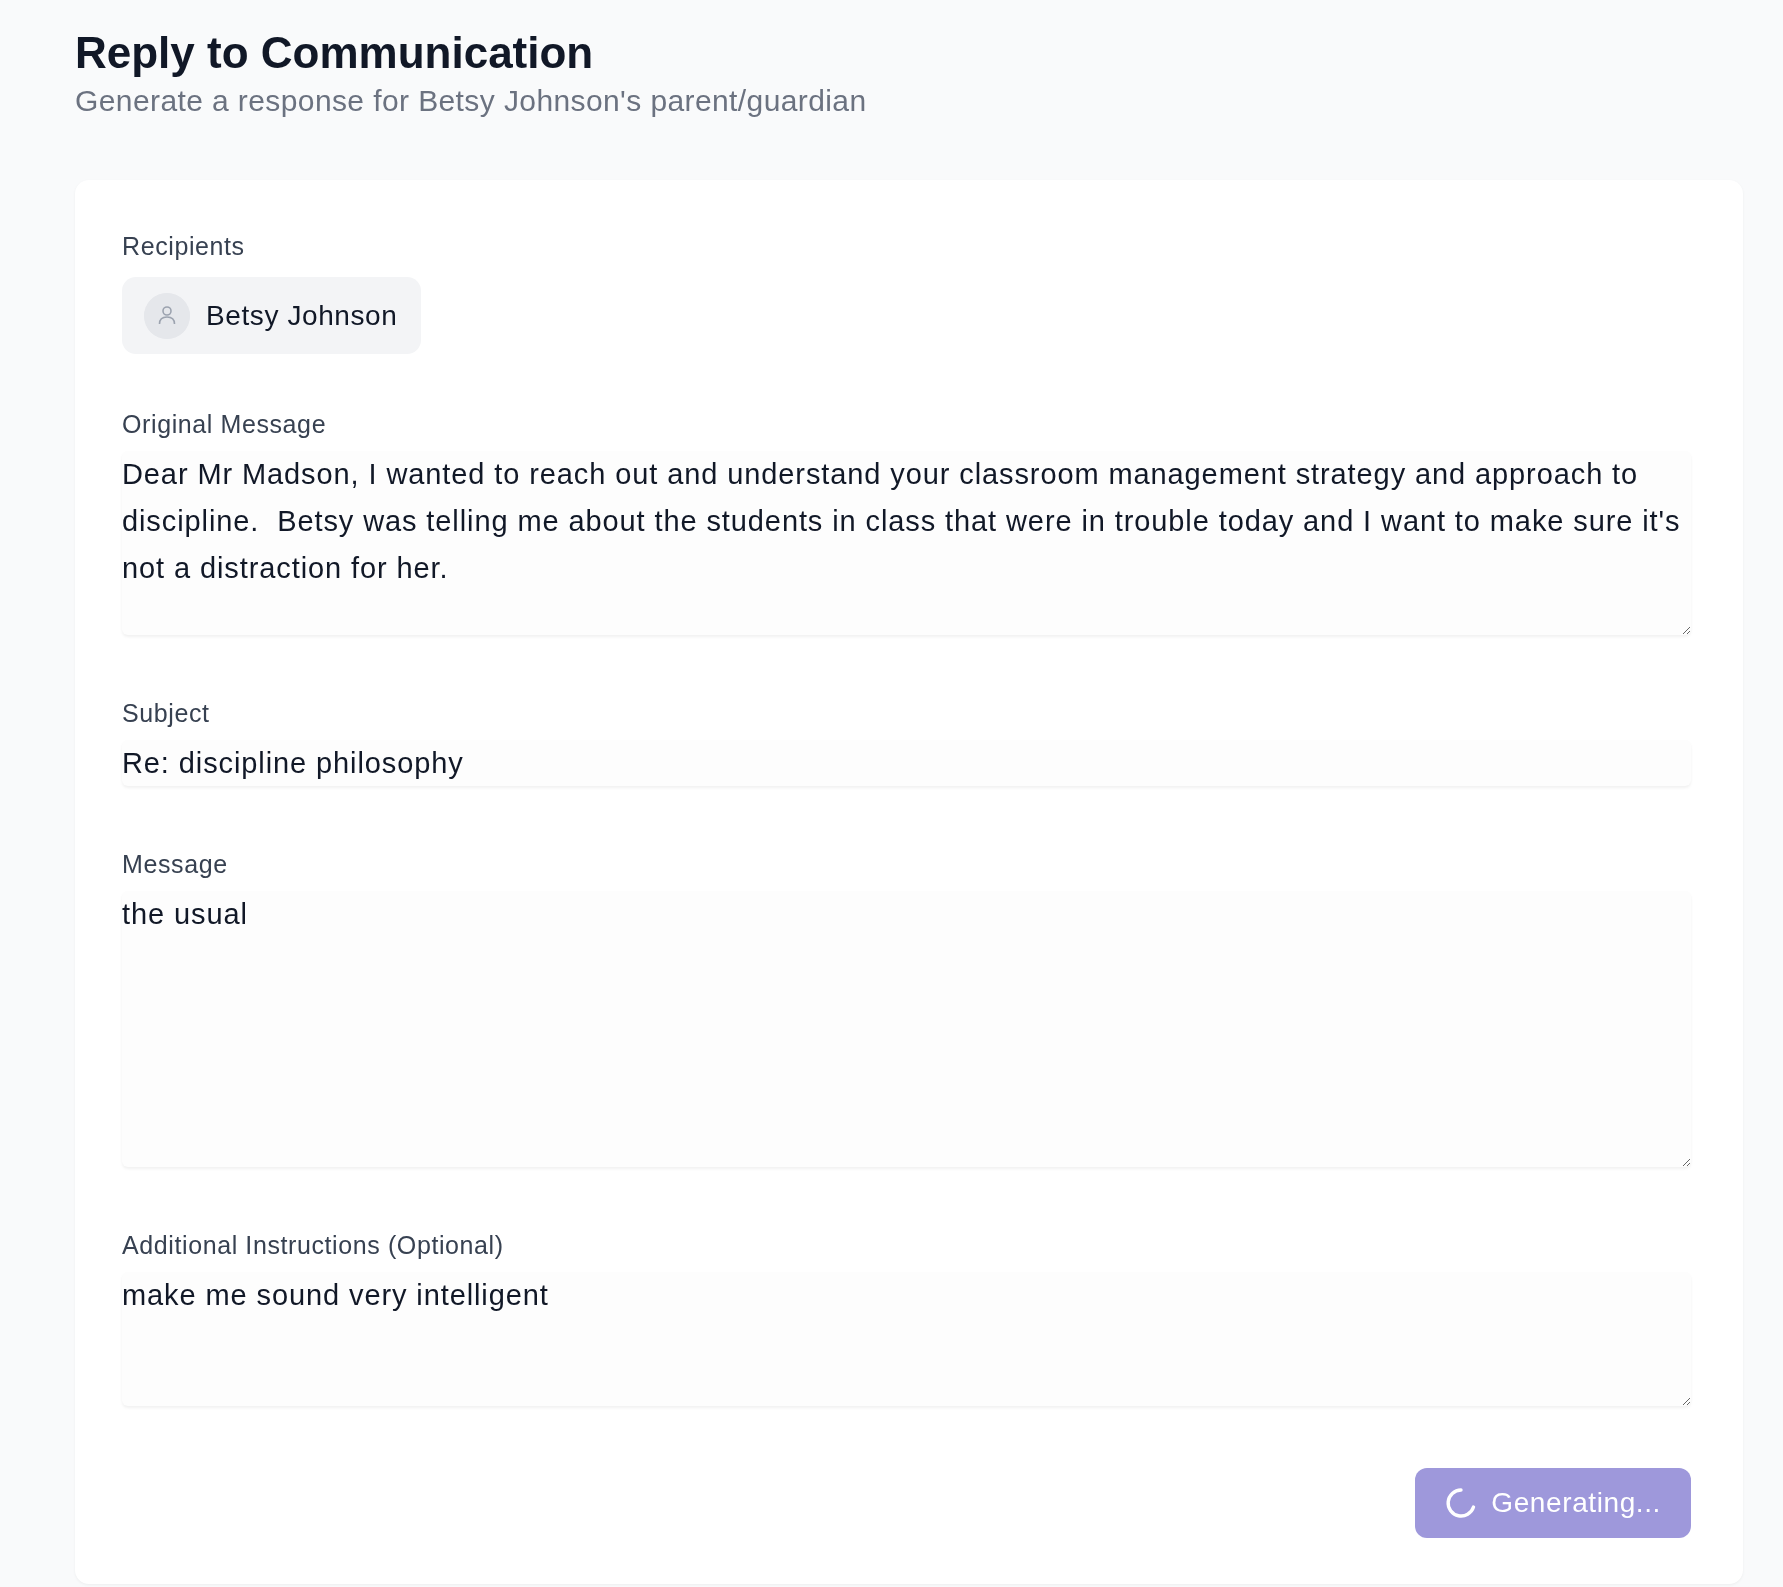 The image size is (1783, 1587). Describe the element at coordinates (1461, 1503) in the screenshot. I see `spinner-icon` at that location.